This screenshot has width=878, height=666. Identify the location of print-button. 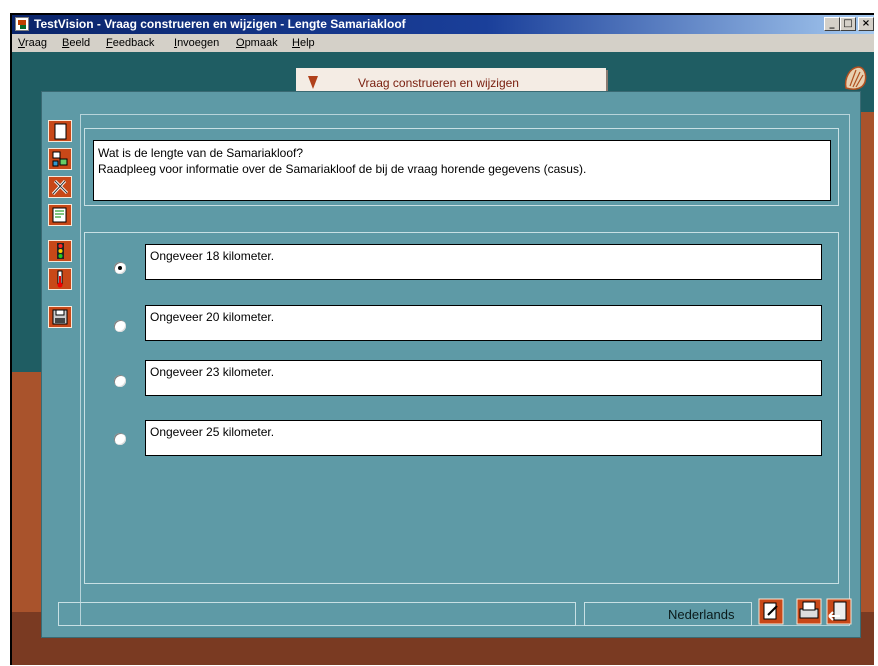
(809, 611).